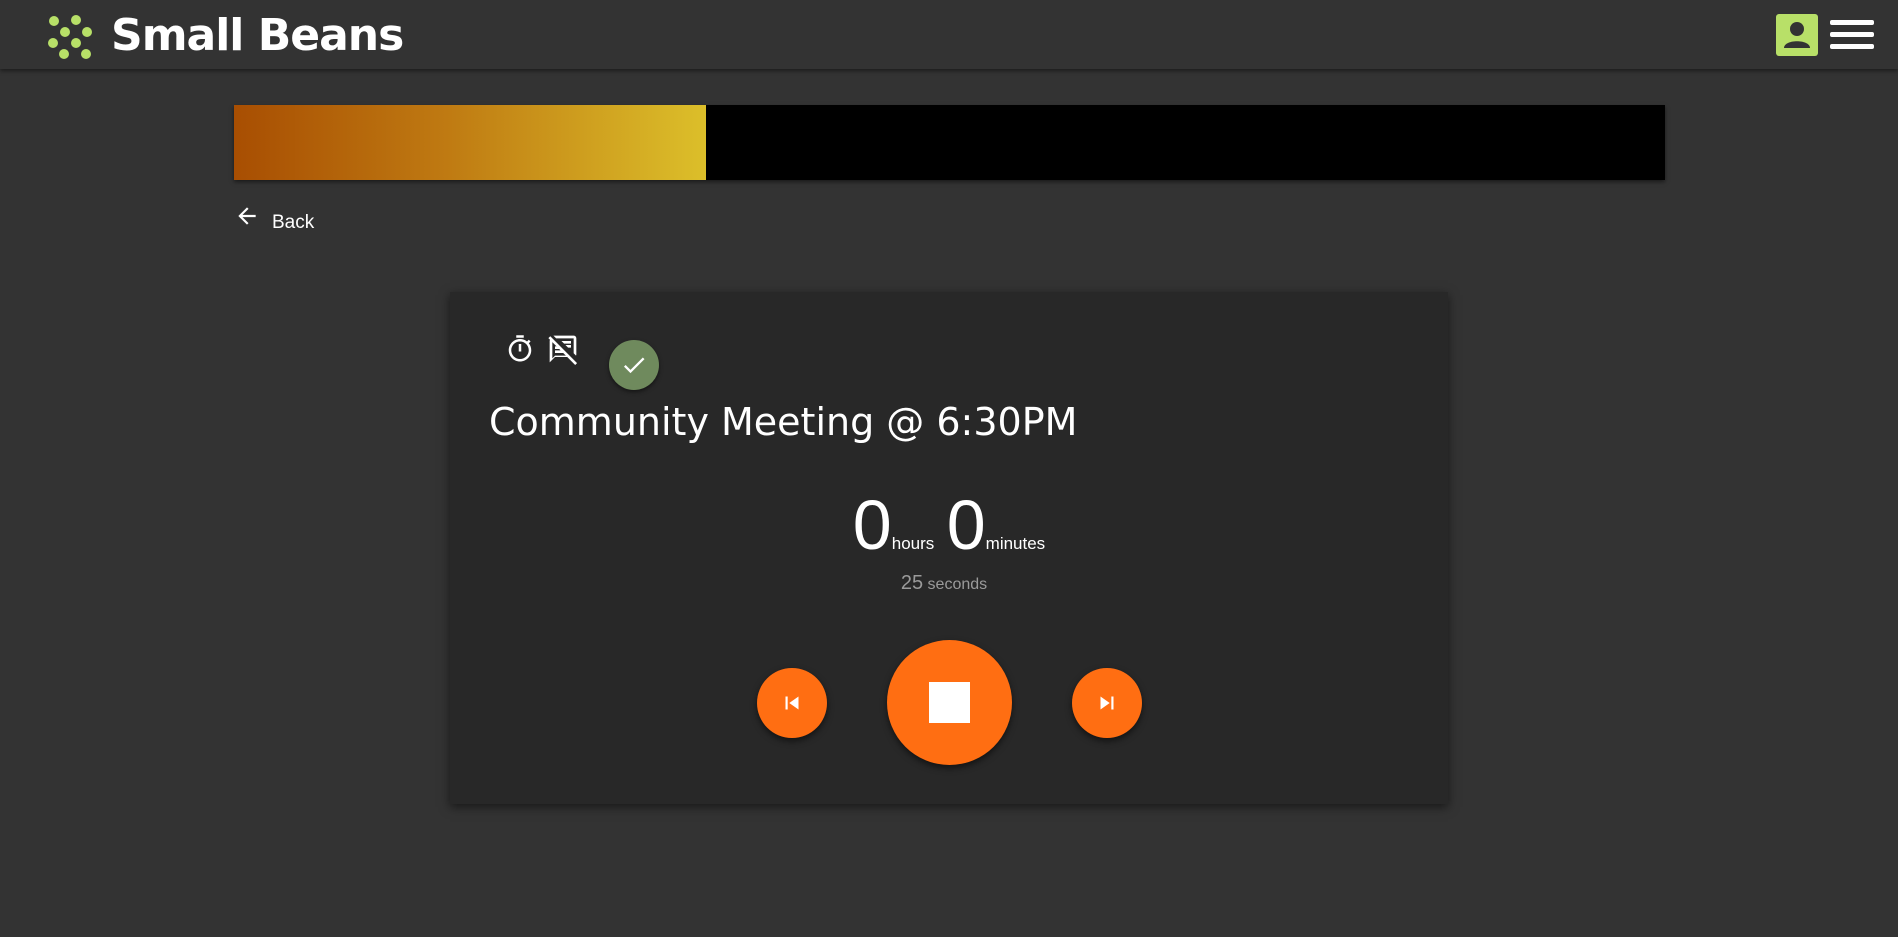  Describe the element at coordinates (247, 216) in the screenshot. I see `arrow-left-icon` at that location.